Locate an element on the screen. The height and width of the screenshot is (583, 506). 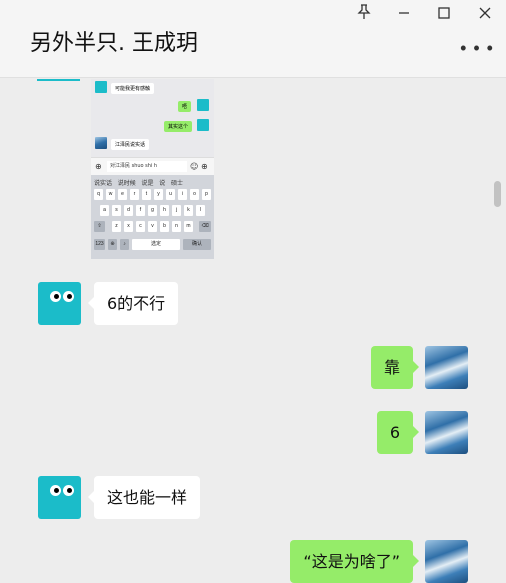
img-suggestions: 说实话 说时候 说是 说 硕士 is located at coordinates (139, 183).